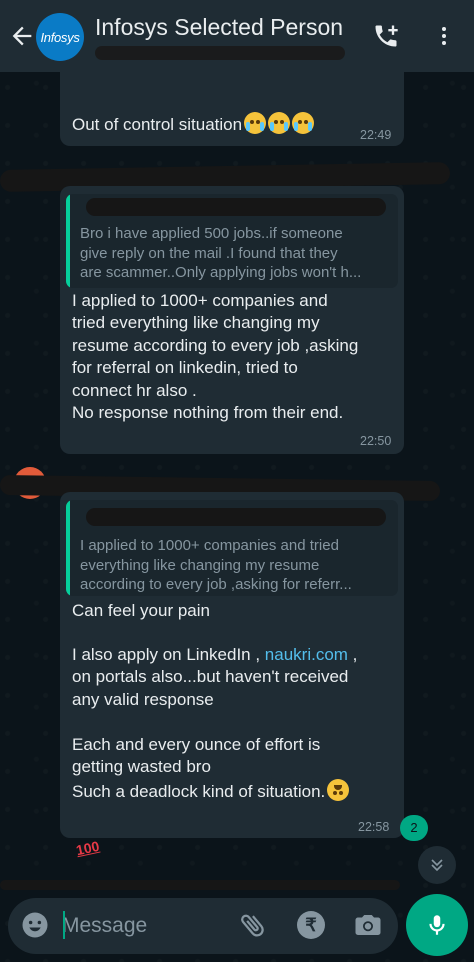 This screenshot has width=474, height=962. I want to click on text-cursor, so click(64, 925).